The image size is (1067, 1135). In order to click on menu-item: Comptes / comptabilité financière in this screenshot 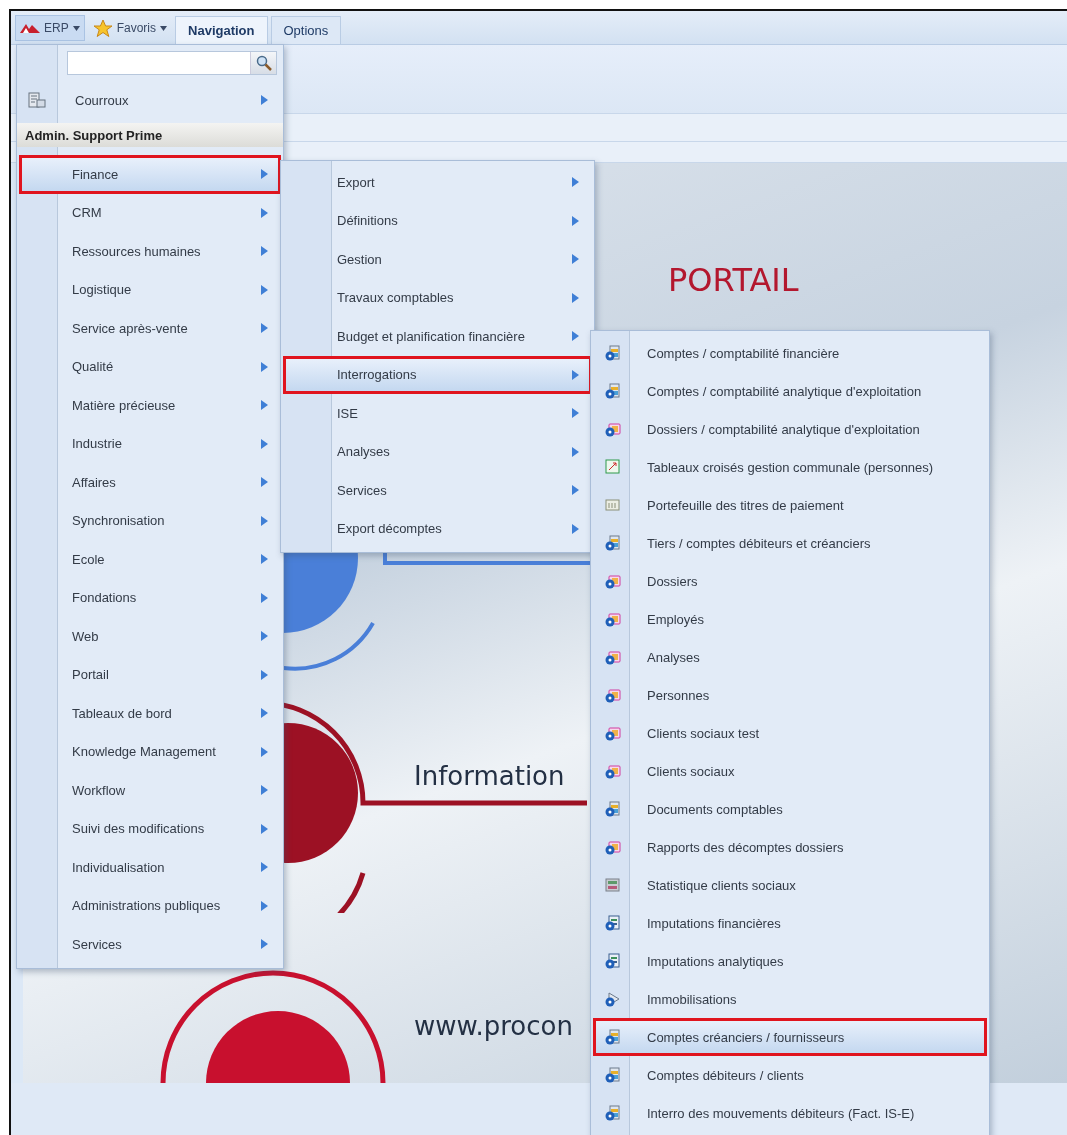, I will do `click(790, 353)`.